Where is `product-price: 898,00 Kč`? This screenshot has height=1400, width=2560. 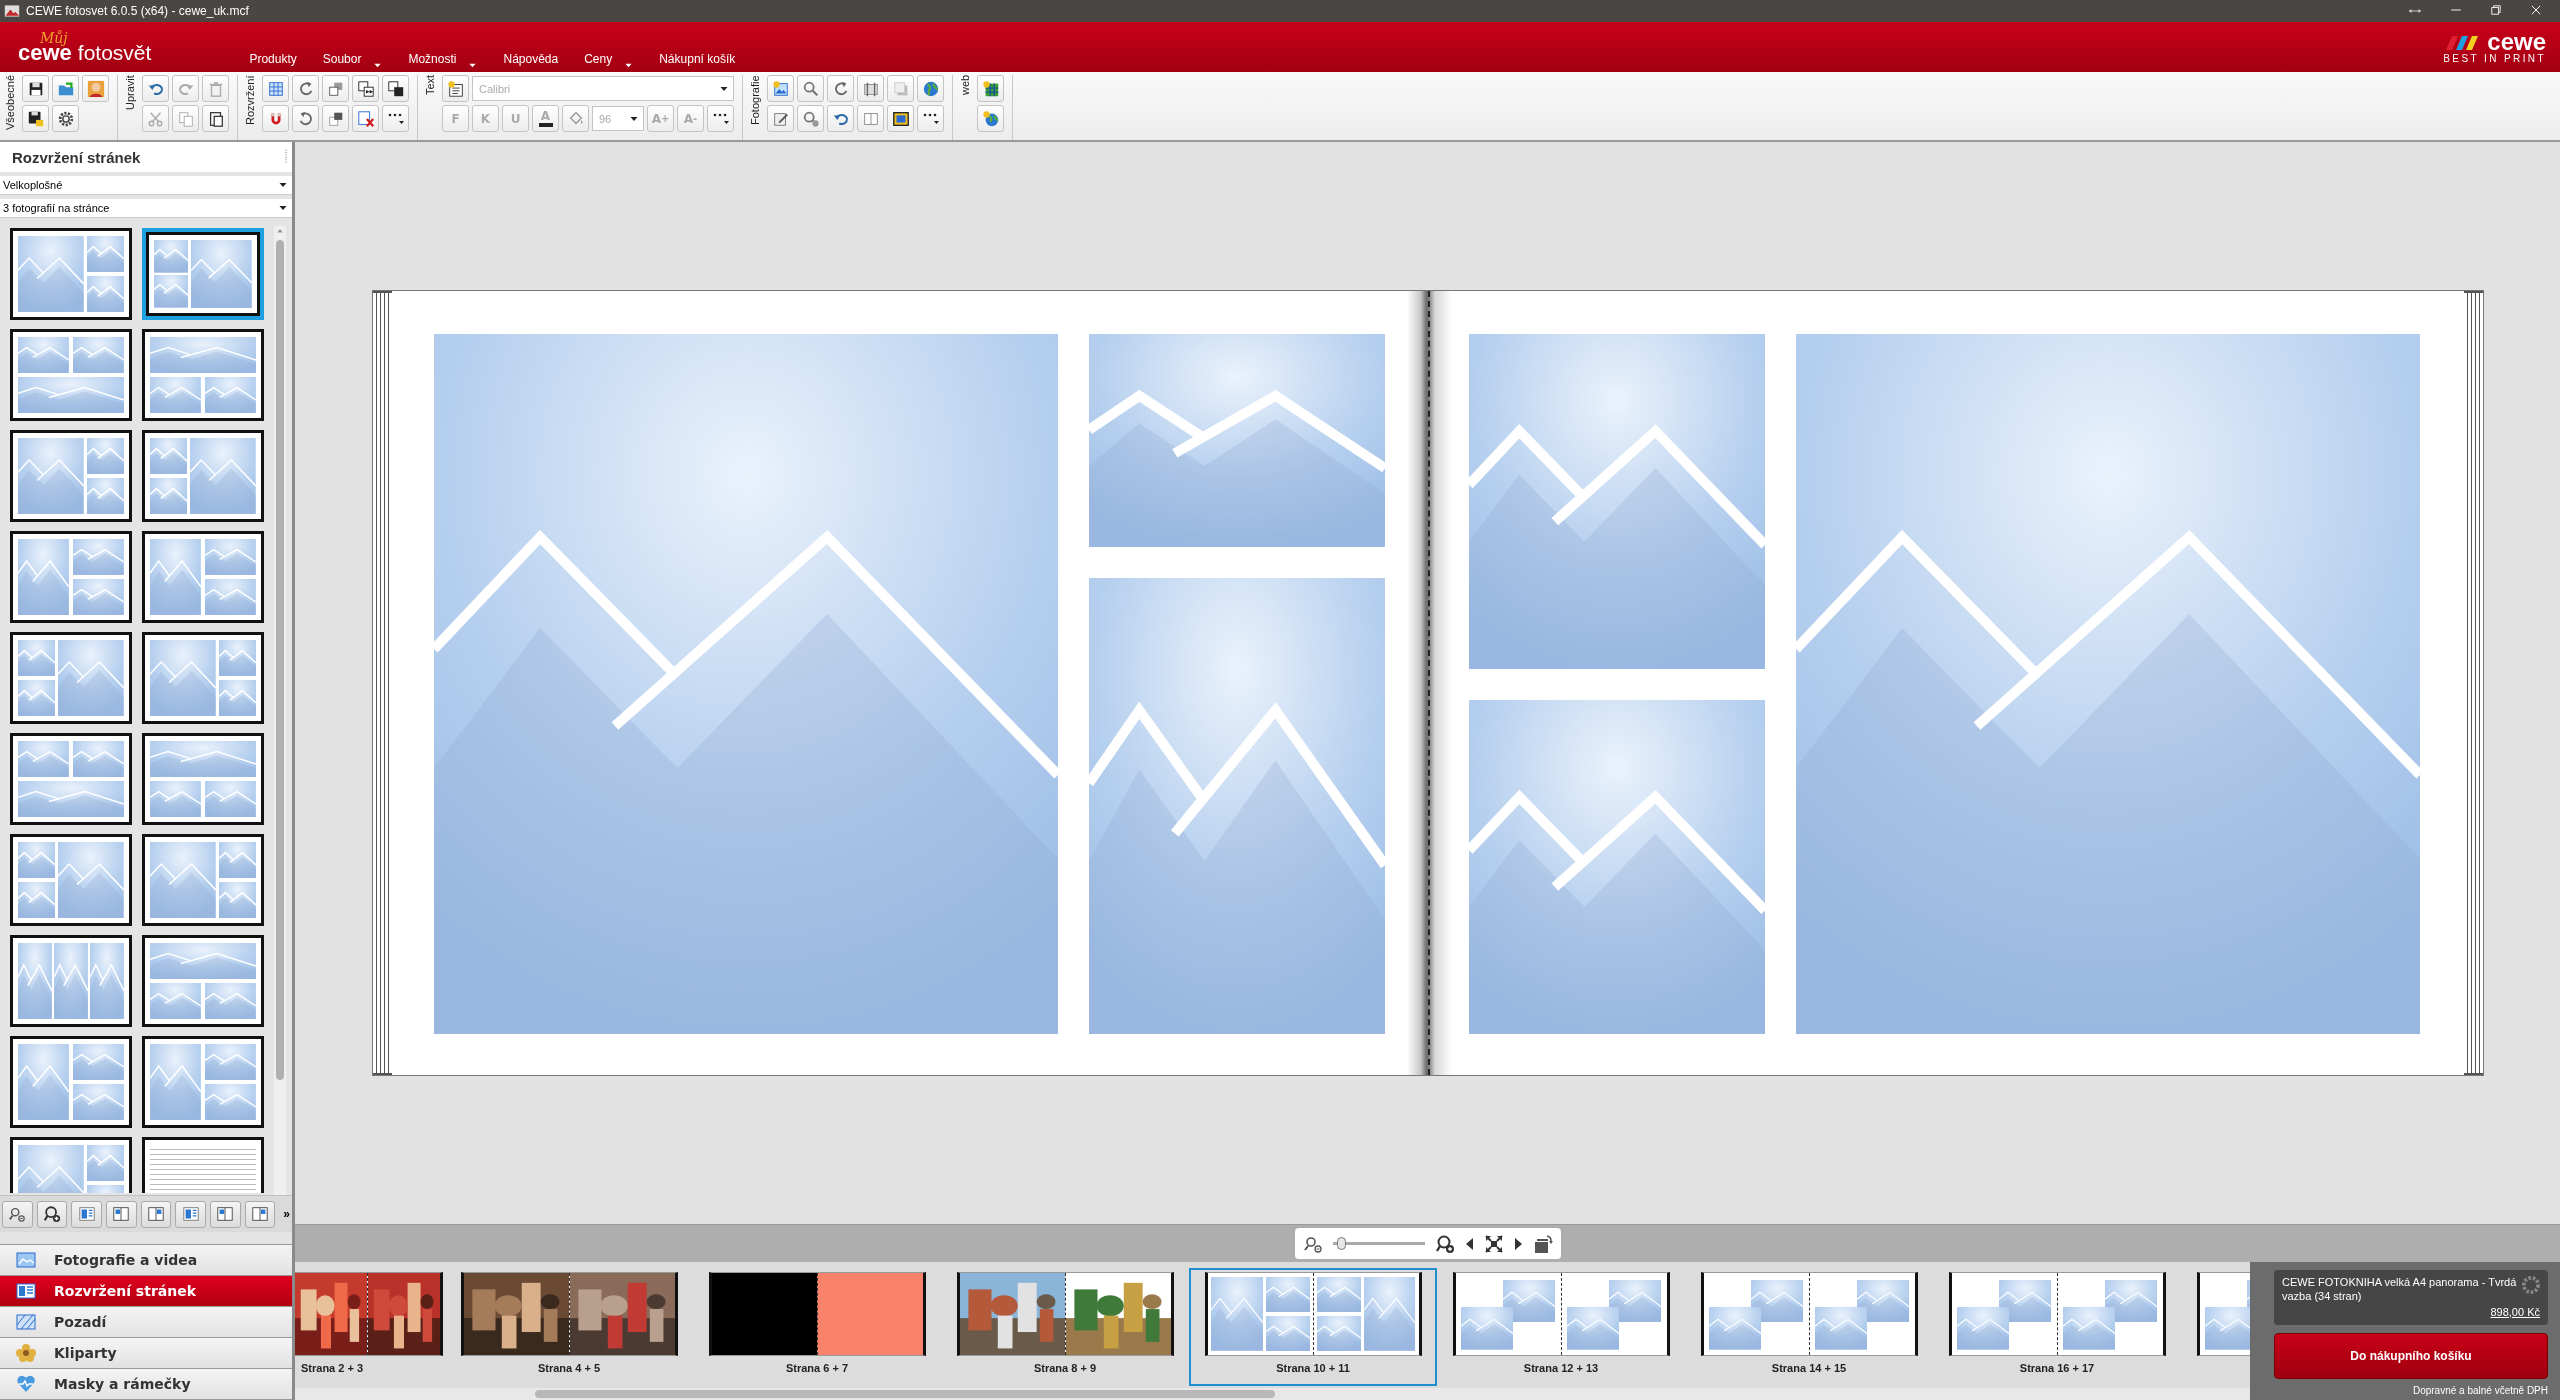 product-price: 898,00 Kč is located at coordinates (2411, 1312).